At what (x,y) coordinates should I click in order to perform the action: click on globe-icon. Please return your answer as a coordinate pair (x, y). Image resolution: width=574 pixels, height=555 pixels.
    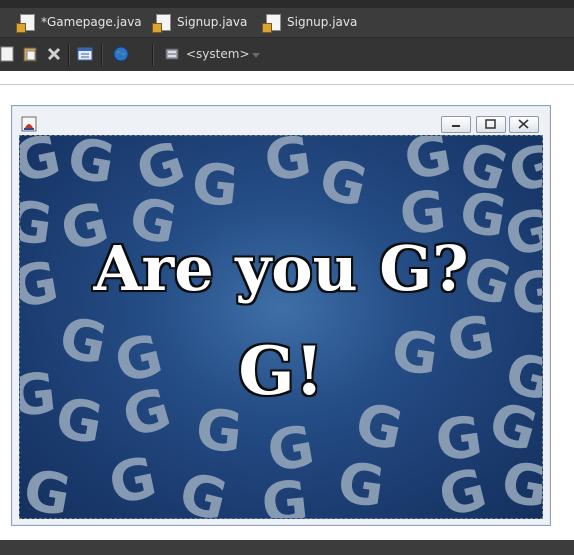
    Looking at the image, I should click on (121, 54).